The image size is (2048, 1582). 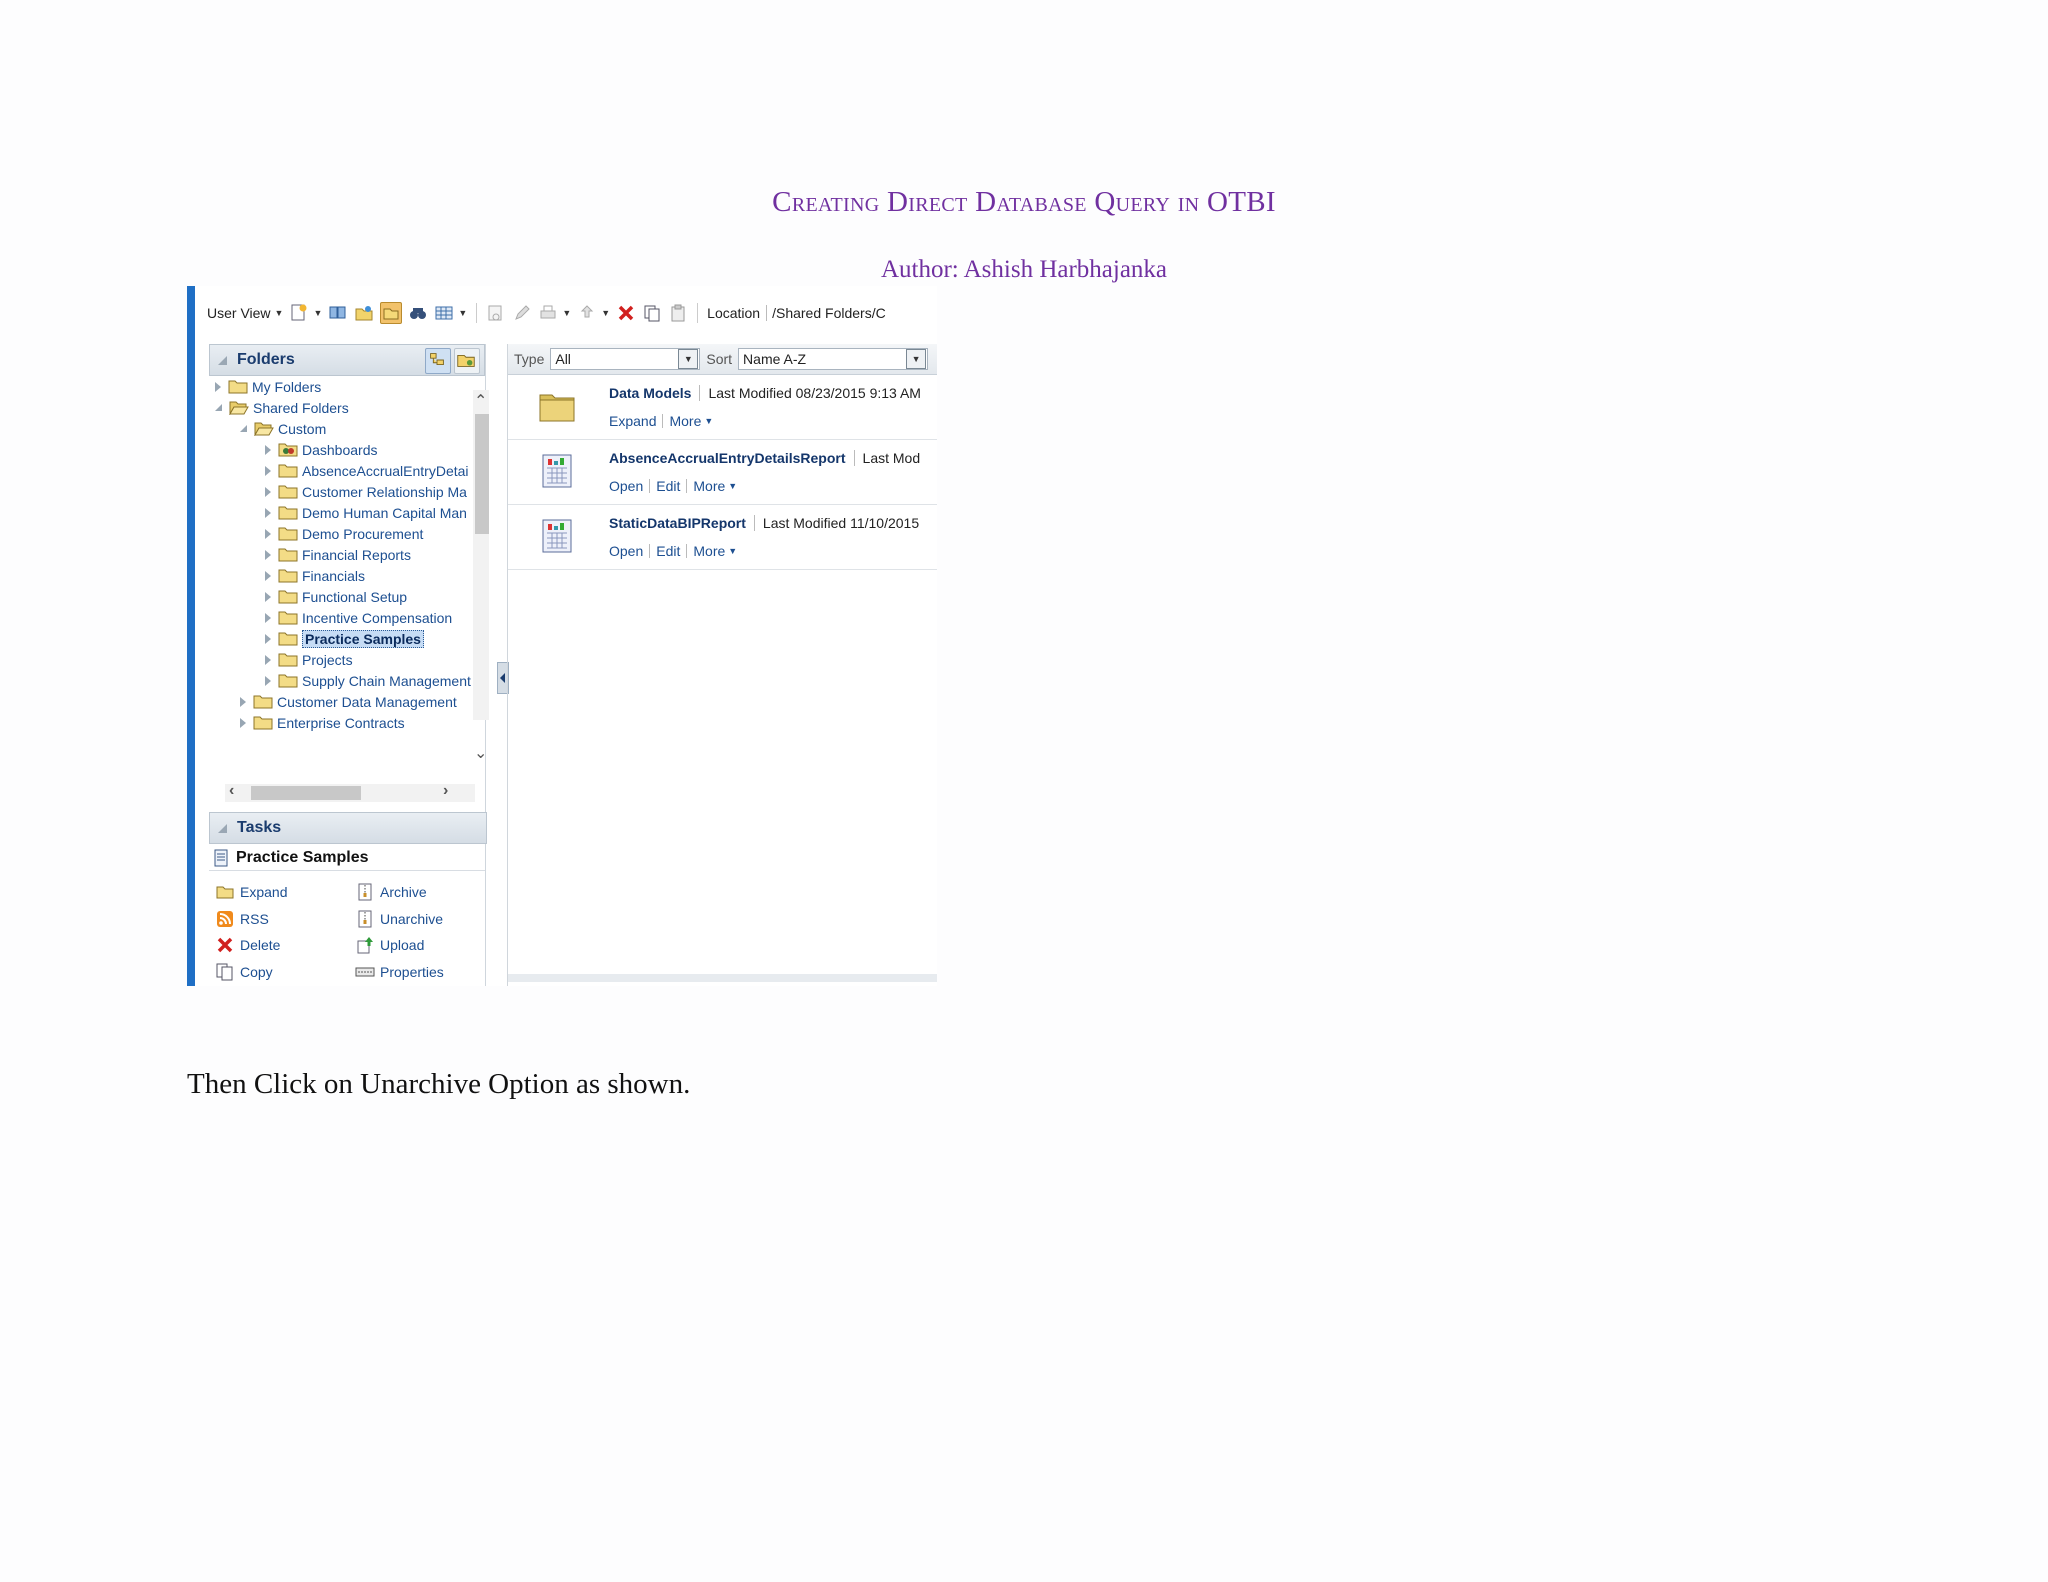 I want to click on edit-pencil-icon, so click(x=522, y=313).